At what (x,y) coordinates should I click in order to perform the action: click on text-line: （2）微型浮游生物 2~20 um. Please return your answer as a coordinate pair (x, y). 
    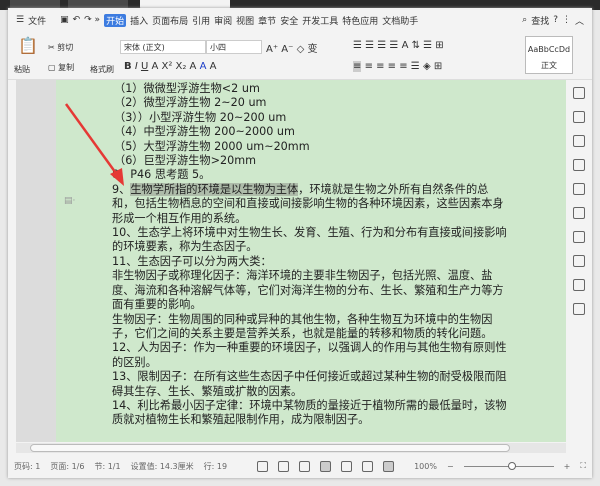
    Looking at the image, I should click on (190, 103).